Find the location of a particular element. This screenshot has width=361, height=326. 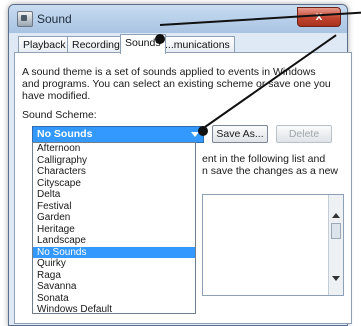

scheme-option-calligraphy: Calligraphy is located at coordinates (114, 161).